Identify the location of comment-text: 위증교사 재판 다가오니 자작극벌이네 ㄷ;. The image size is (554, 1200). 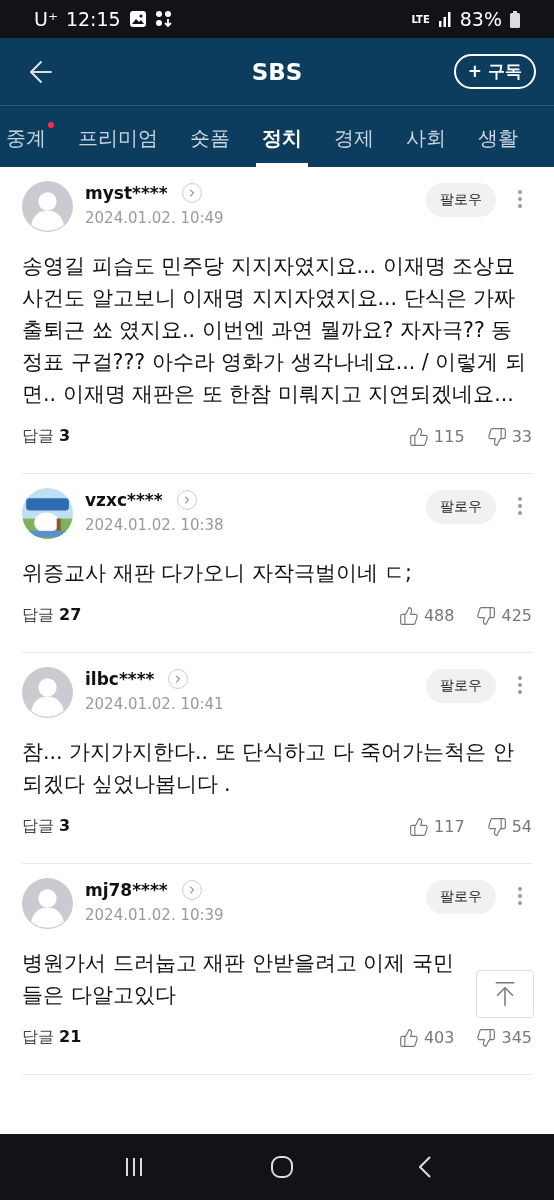
(217, 573).